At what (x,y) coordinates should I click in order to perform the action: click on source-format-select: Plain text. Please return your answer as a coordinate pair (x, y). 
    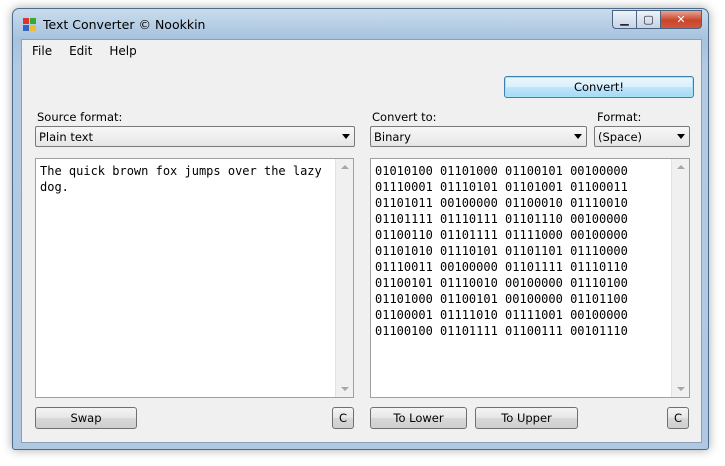
    Looking at the image, I should click on (195, 136).